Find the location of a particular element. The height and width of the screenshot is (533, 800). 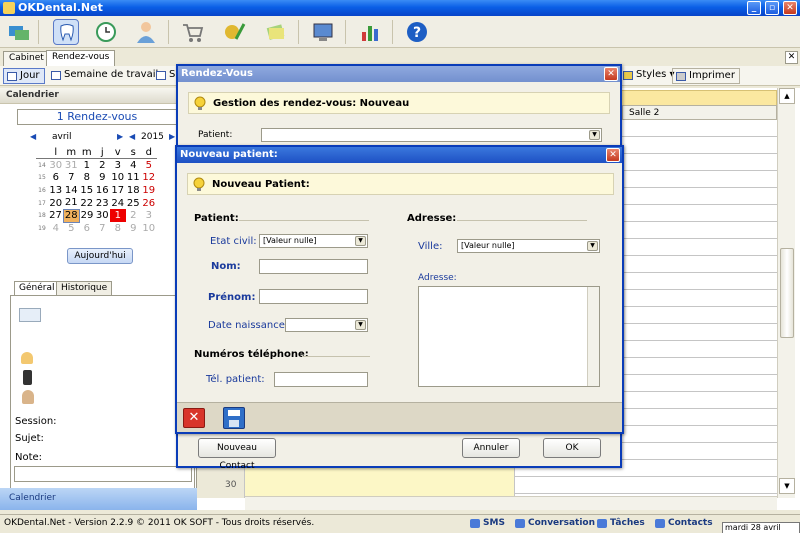

calendar-footer-button: Calendrier is located at coordinates (98, 499).